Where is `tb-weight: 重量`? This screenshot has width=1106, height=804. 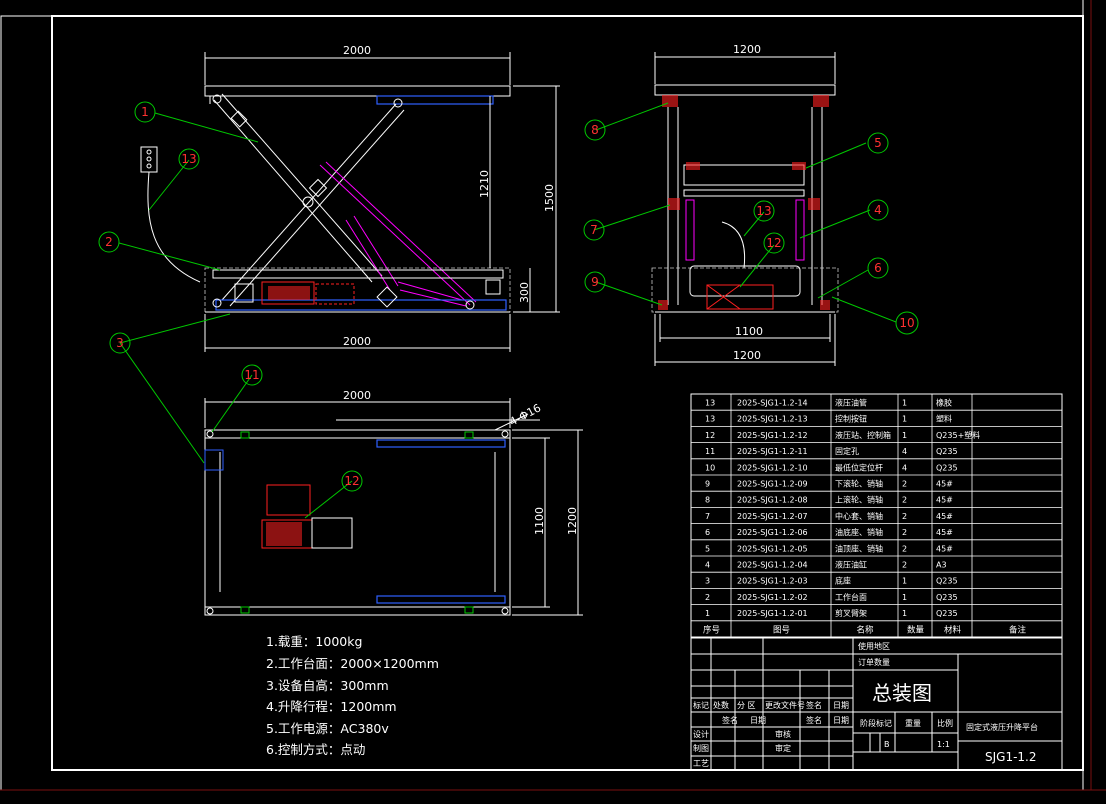
tb-weight: 重量 is located at coordinates (913, 723).